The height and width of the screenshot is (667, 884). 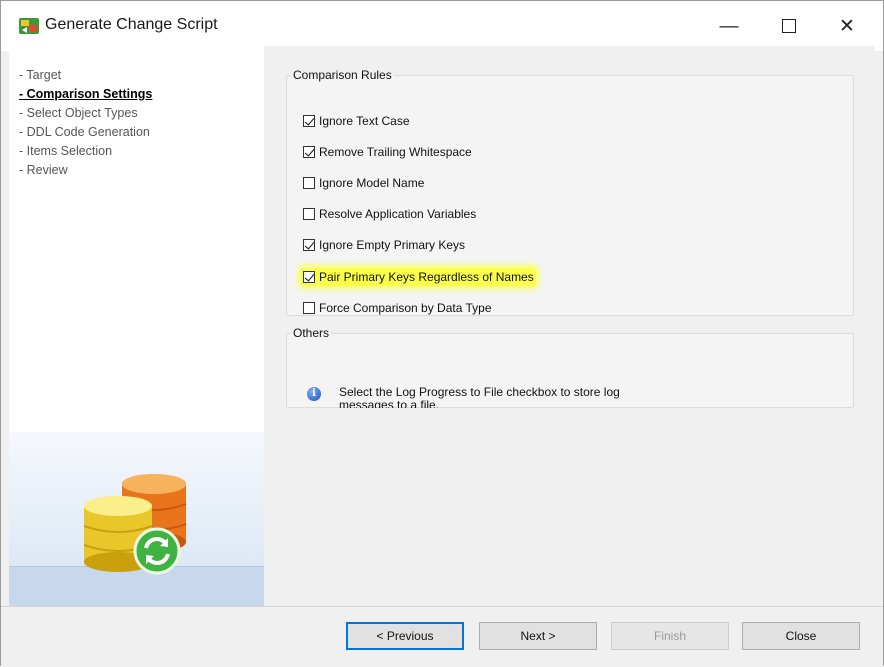 What do you see at coordinates (85, 170) in the screenshot?
I see `step-review: - Review` at bounding box center [85, 170].